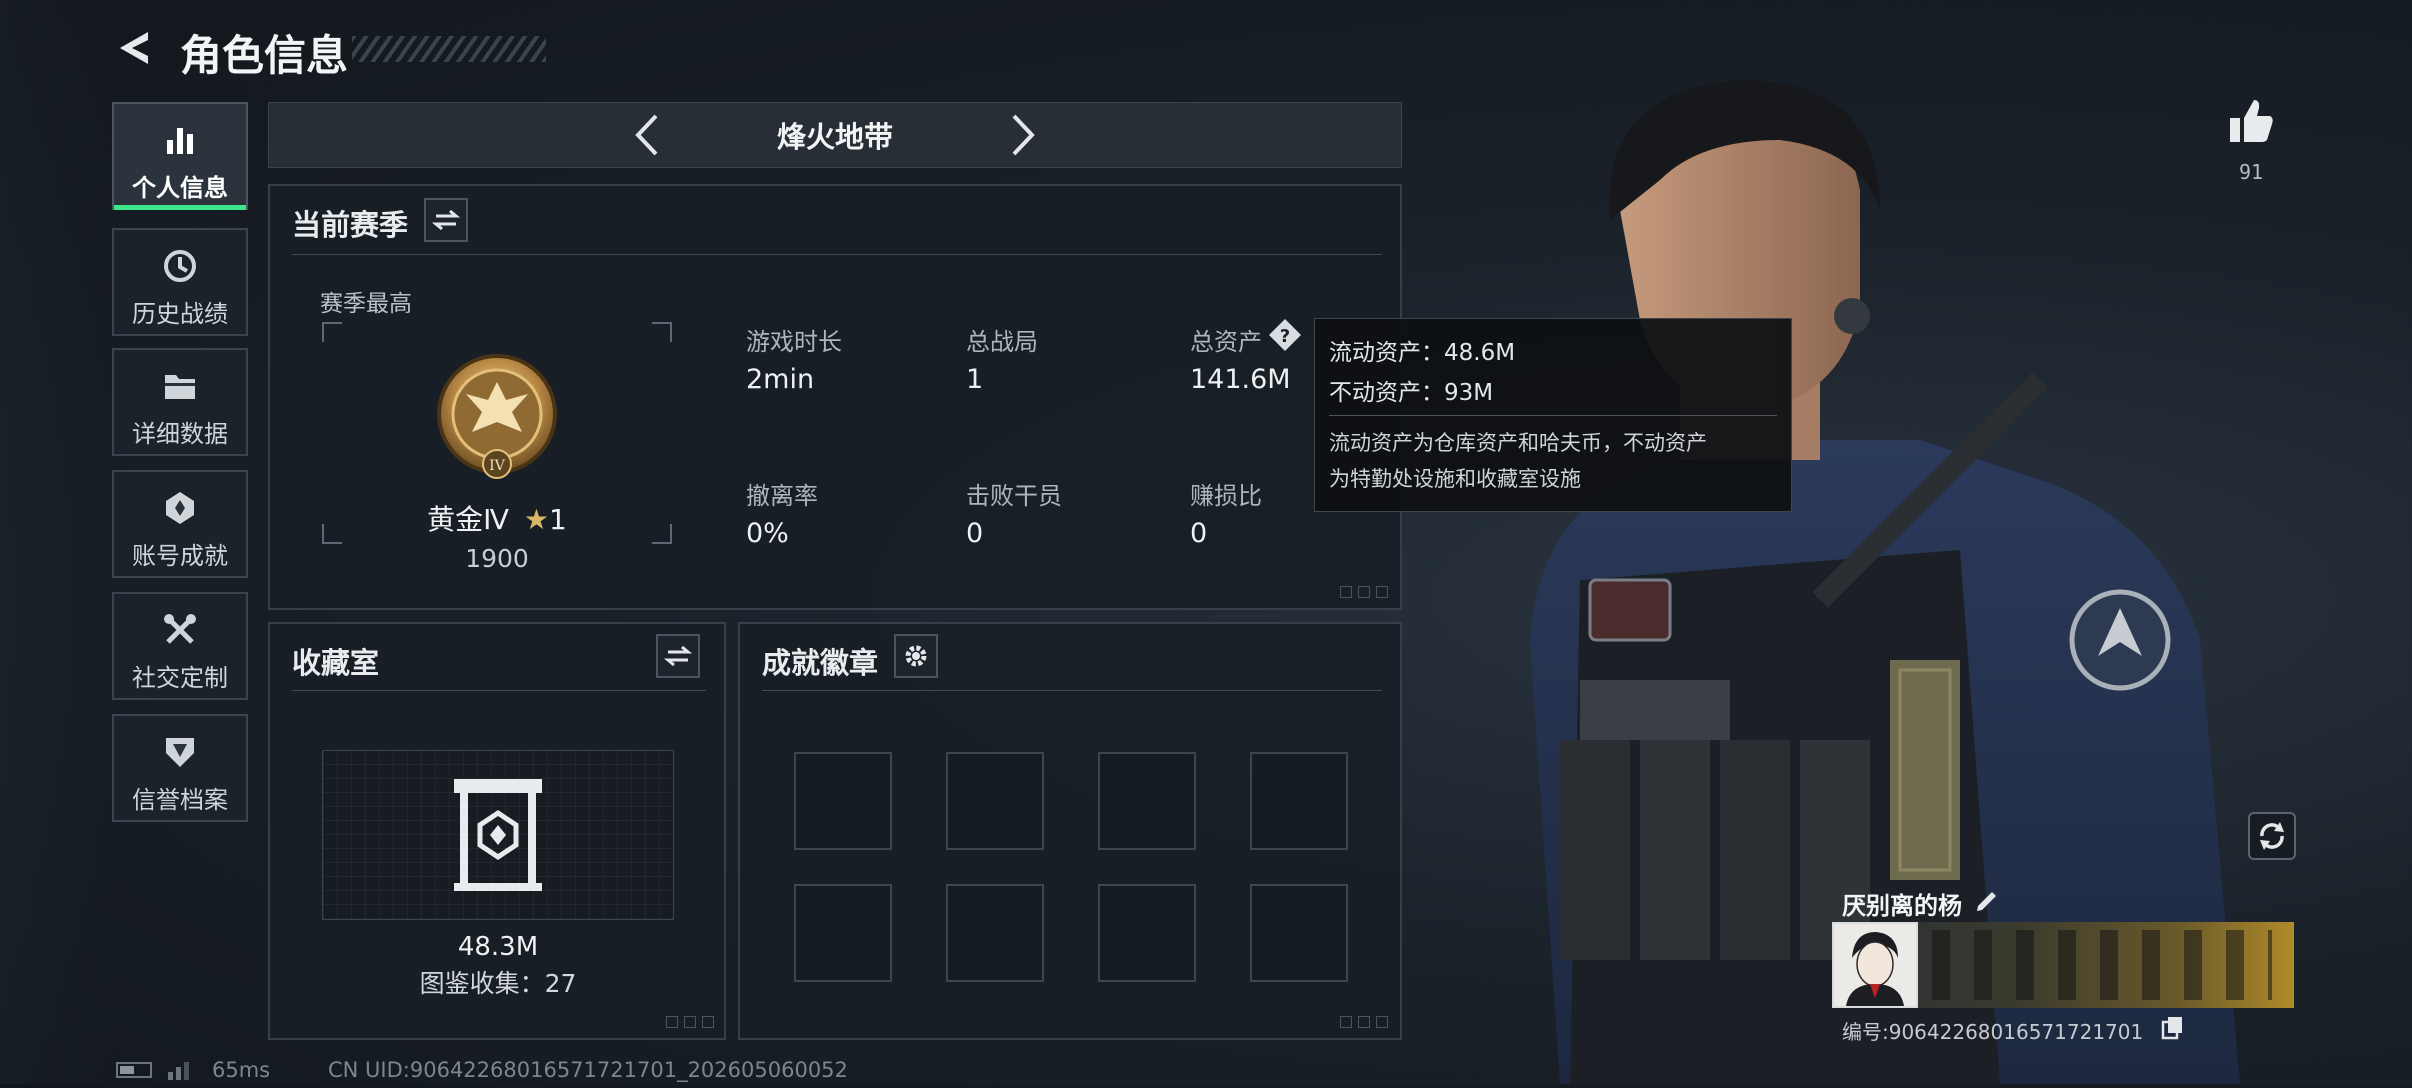 This screenshot has width=2412, height=1088. I want to click on rotate-icon, so click(2272, 836).